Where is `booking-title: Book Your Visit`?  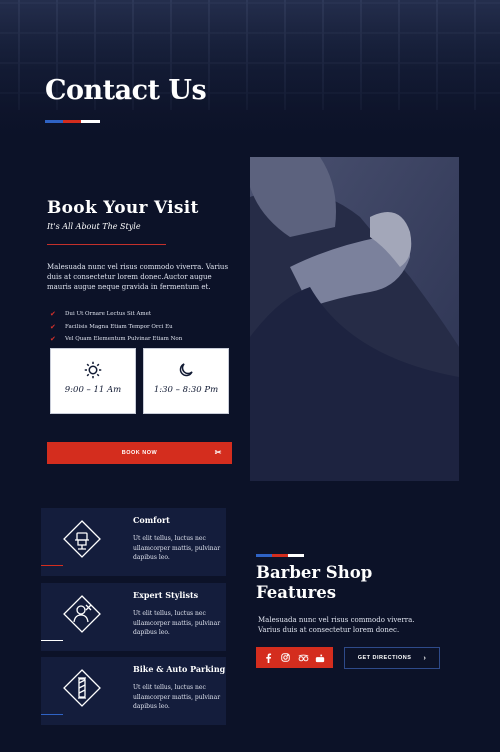 booking-title: Book Your Visit is located at coordinates (123, 208).